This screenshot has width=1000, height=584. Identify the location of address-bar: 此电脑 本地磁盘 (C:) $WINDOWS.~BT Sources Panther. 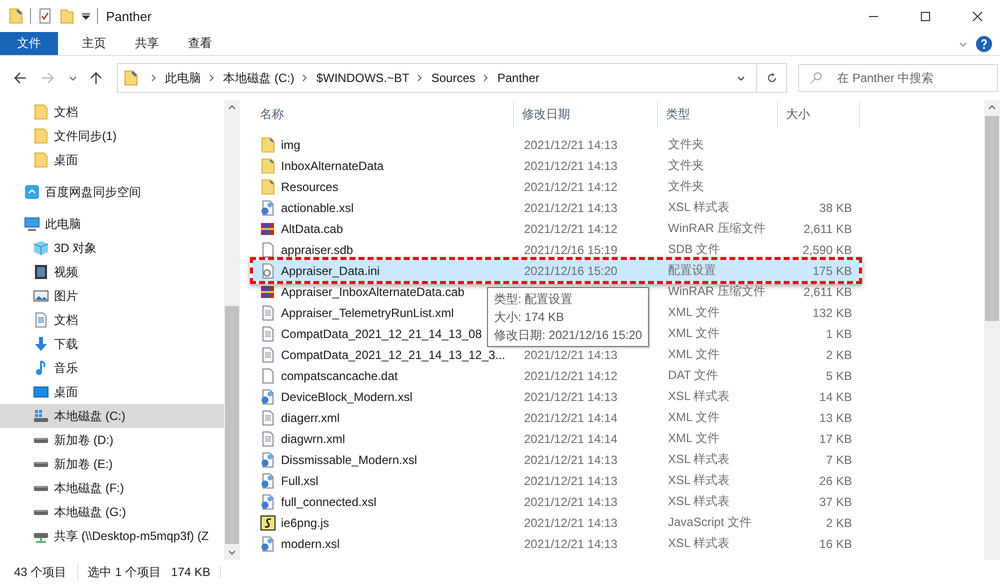
(437, 78).